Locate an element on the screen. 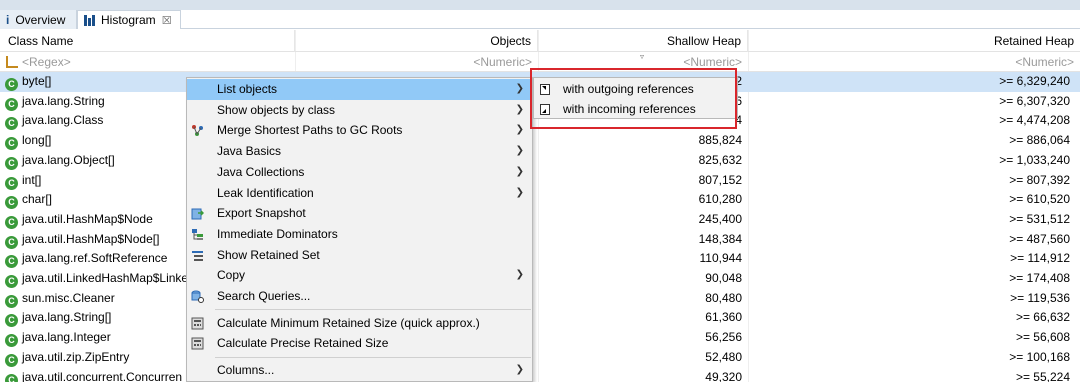 The height and width of the screenshot is (382, 1080). retained-heap-cell: >= 4,474,208 is located at coordinates (1034, 120).